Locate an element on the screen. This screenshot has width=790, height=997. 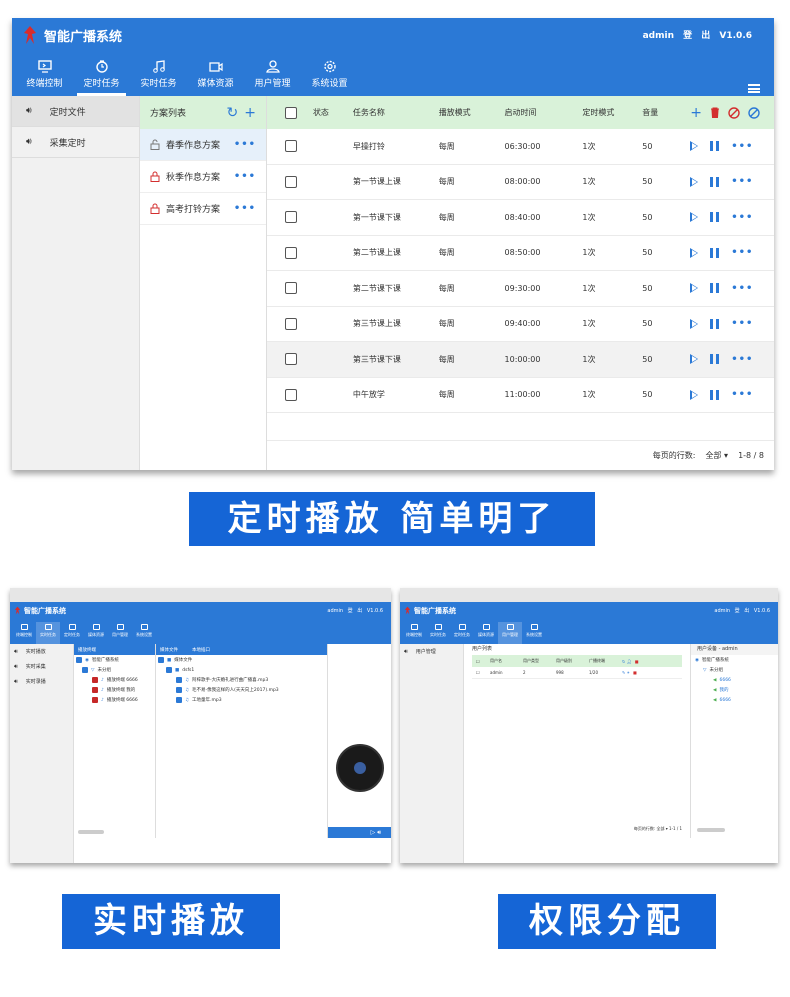
nav-media: 媒体资源 is located at coordinates (215, 76).